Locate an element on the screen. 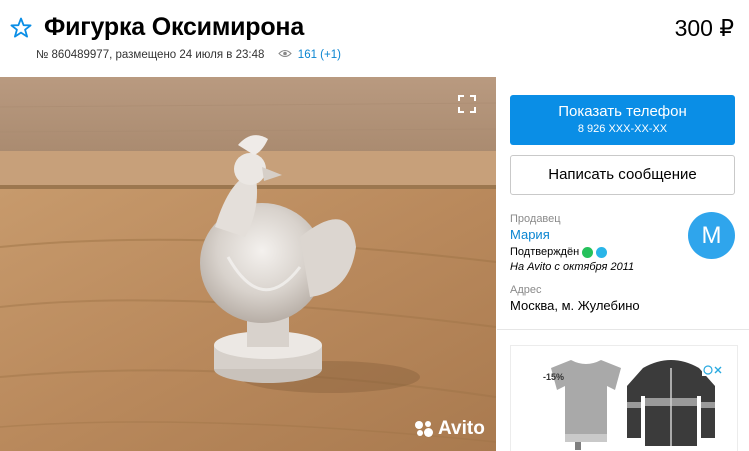  ad-banner is located at coordinates (624, 398).